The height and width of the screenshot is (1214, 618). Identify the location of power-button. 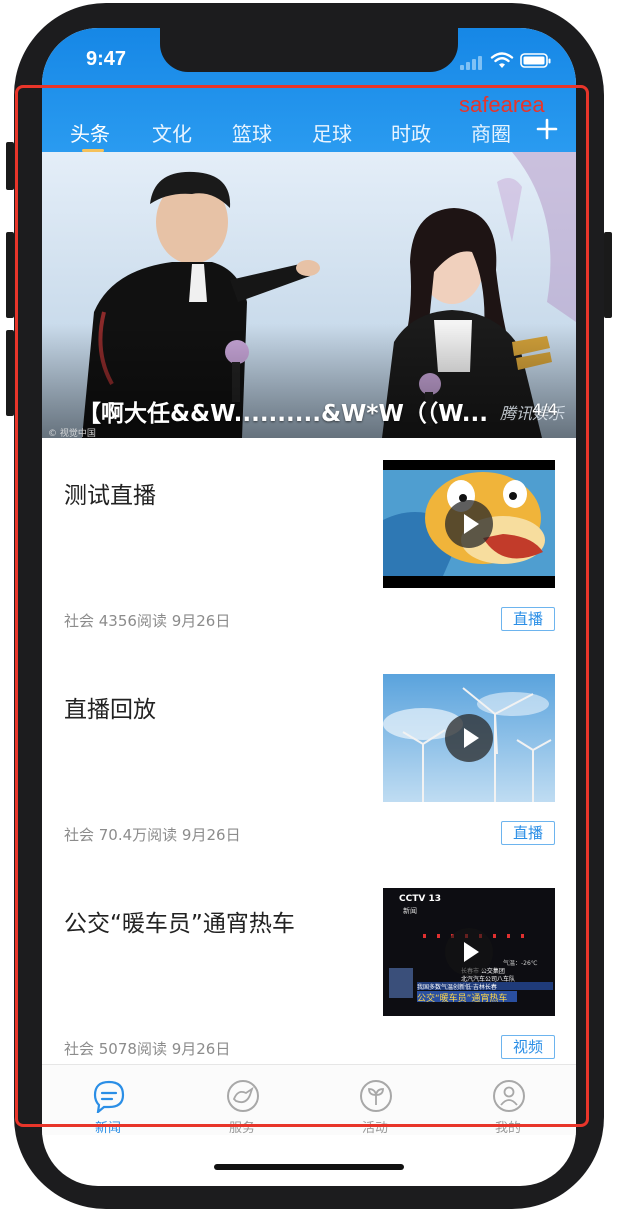
(608, 275).